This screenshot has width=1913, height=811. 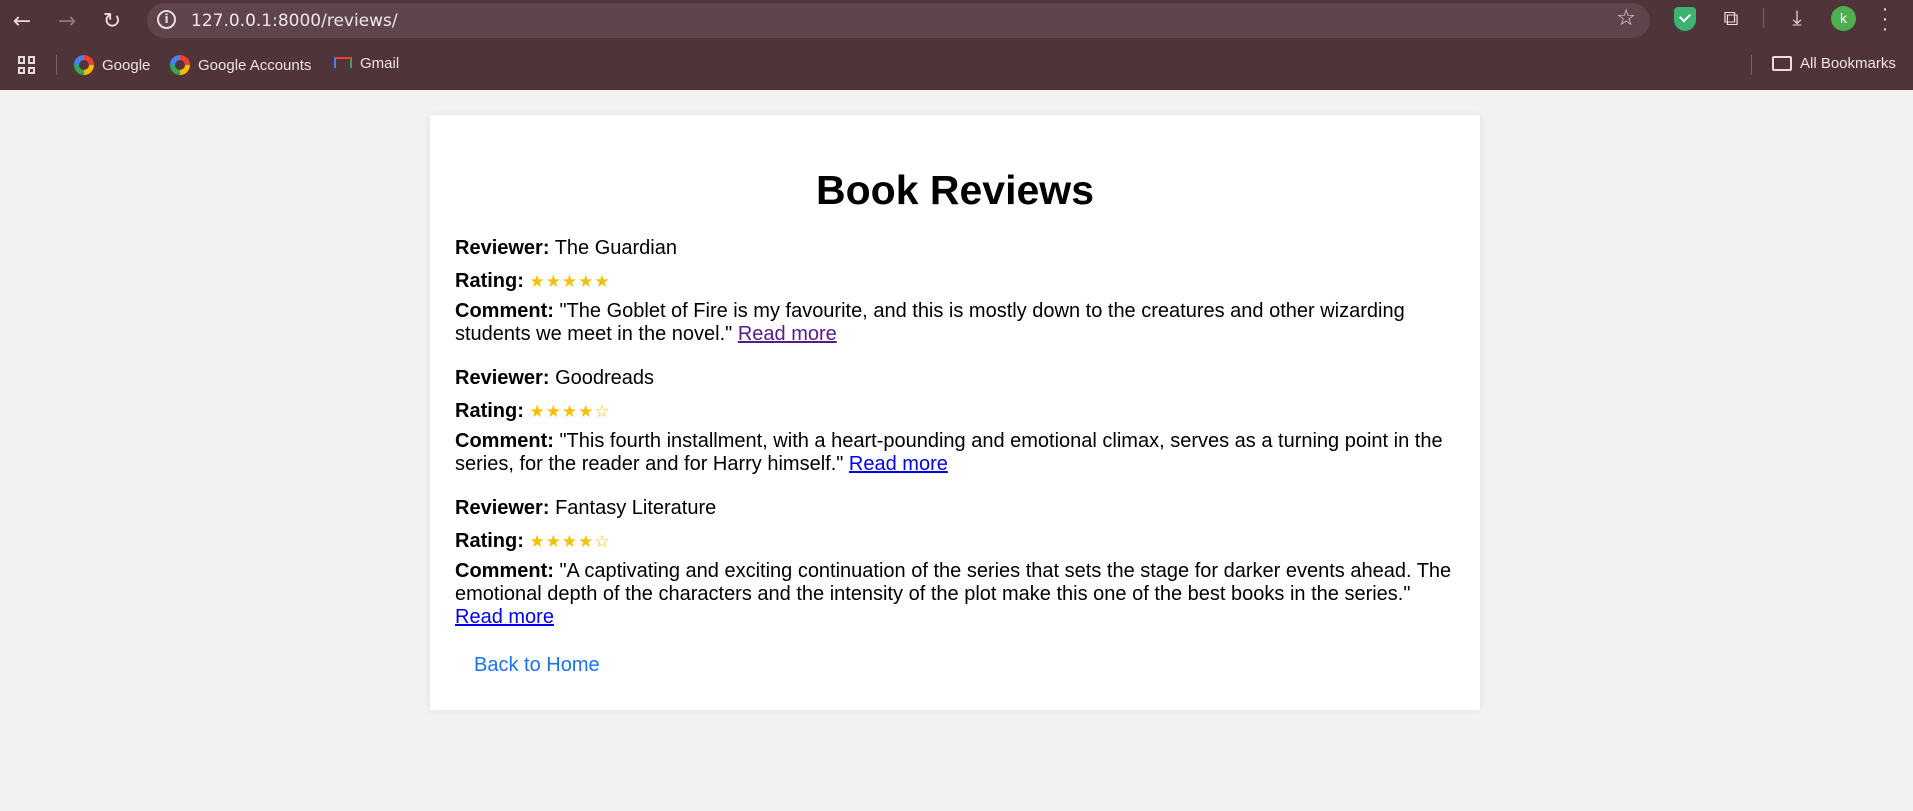 I want to click on folder-icon, so click(x=1782, y=63).